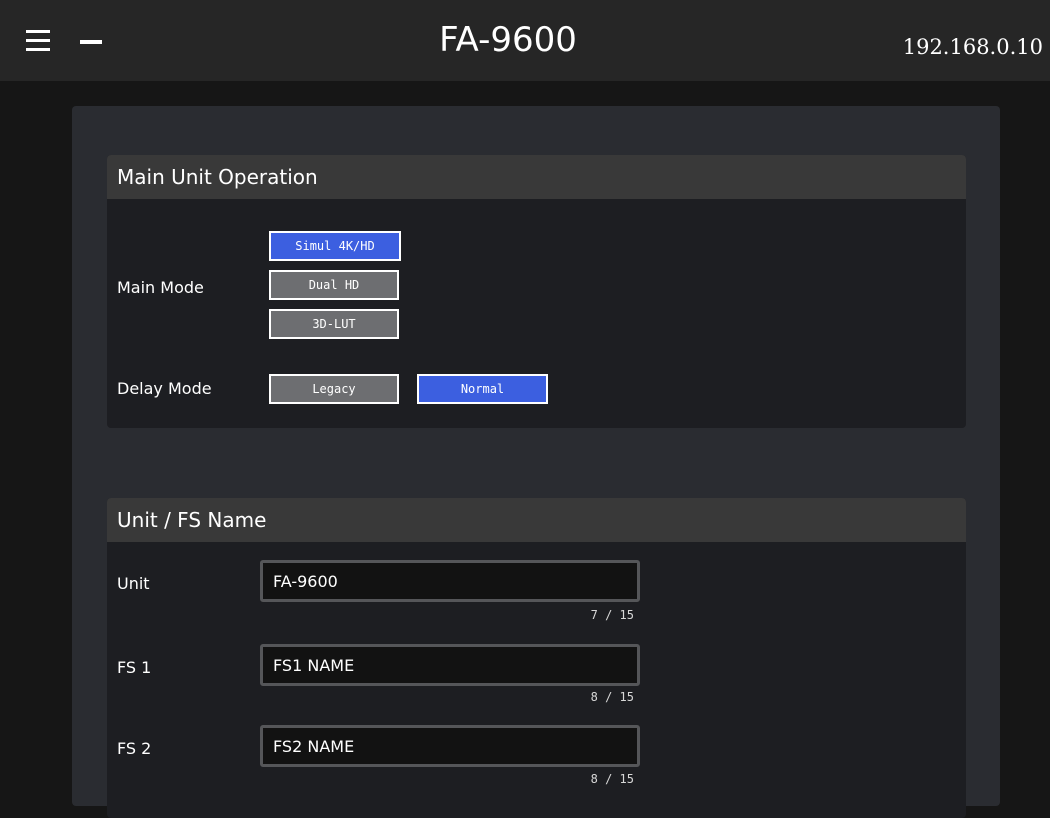  What do you see at coordinates (536, 520) in the screenshot?
I see `section-title: Unit / FS Name` at bounding box center [536, 520].